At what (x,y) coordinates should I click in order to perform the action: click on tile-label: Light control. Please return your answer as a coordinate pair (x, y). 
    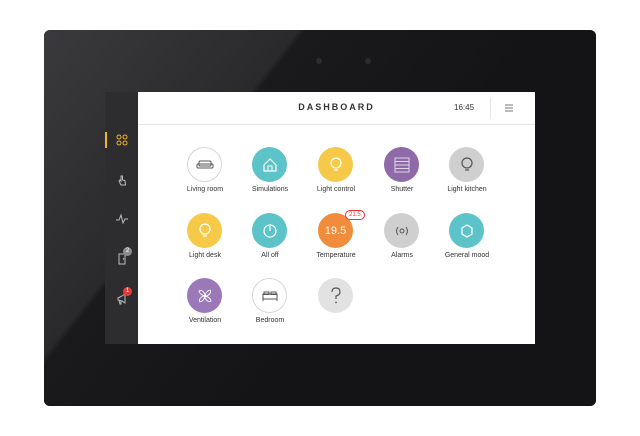
    Looking at the image, I should click on (336, 189).